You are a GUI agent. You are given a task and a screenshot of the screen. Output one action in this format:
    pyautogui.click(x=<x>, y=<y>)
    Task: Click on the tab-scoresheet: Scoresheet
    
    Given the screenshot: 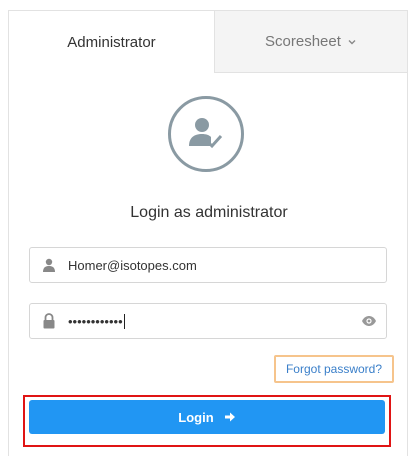 What is the action you would take?
    pyautogui.click(x=310, y=42)
    